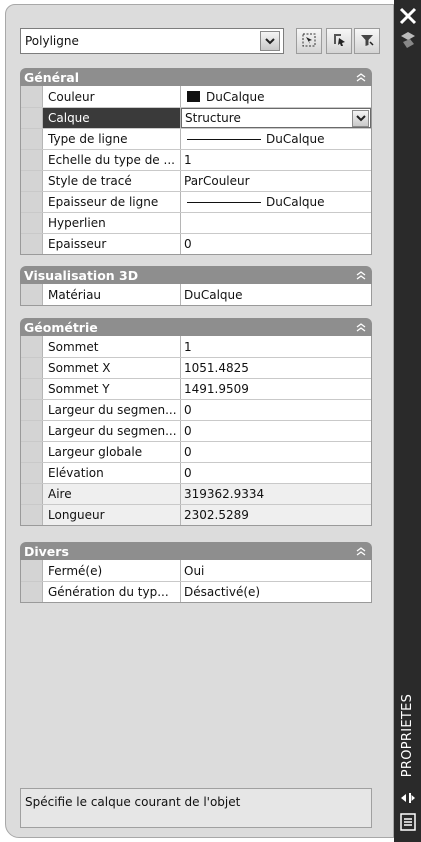 The height and width of the screenshot is (842, 421). I want to click on property-row-epaisseur: Epaisseur 0, so click(196, 243).